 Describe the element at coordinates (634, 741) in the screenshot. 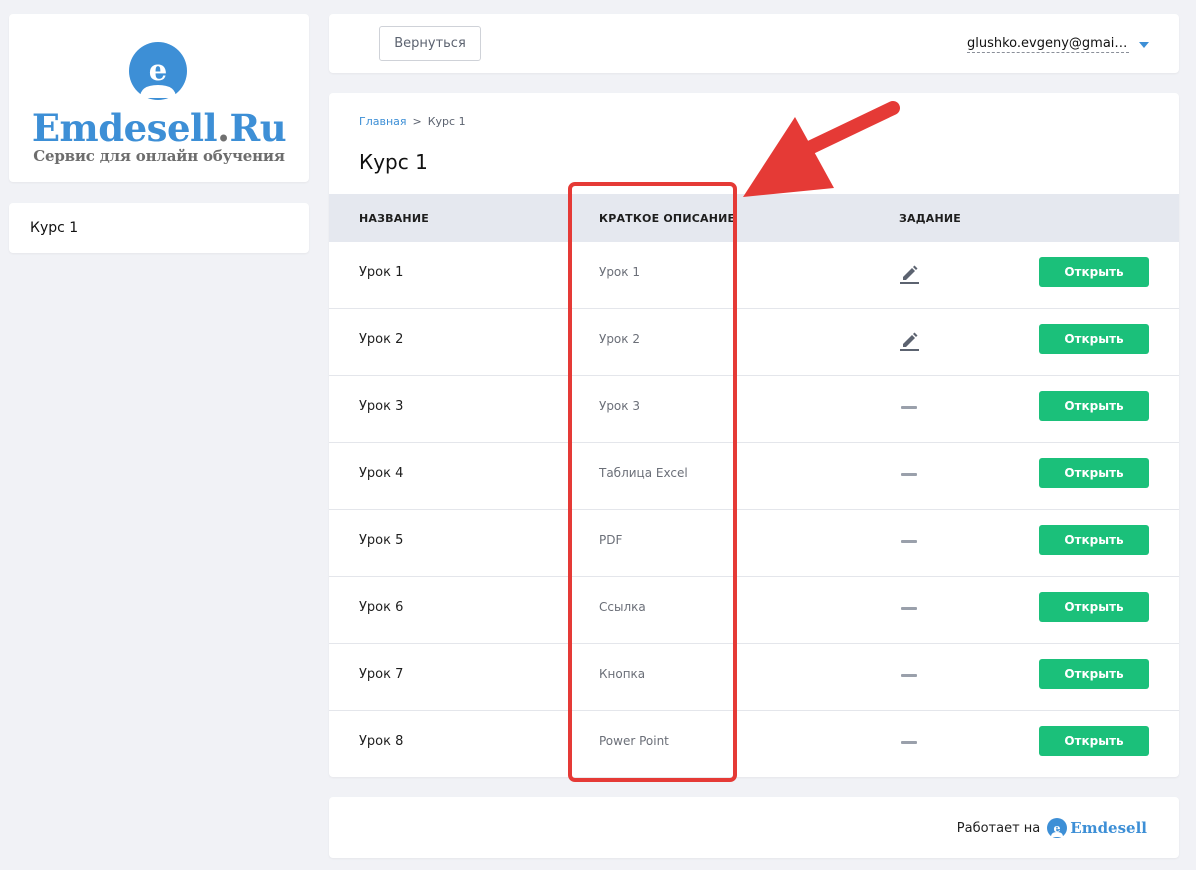

I see `lesson-description: Power Point` at that location.